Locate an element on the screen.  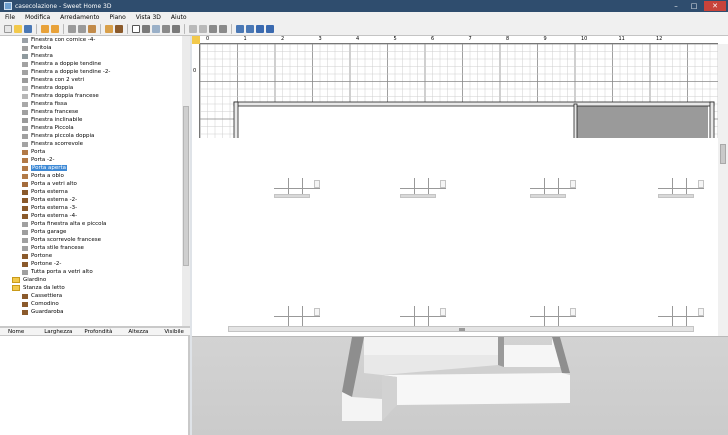
catalog-item: Portone -2- is located at coordinates (91, 264).